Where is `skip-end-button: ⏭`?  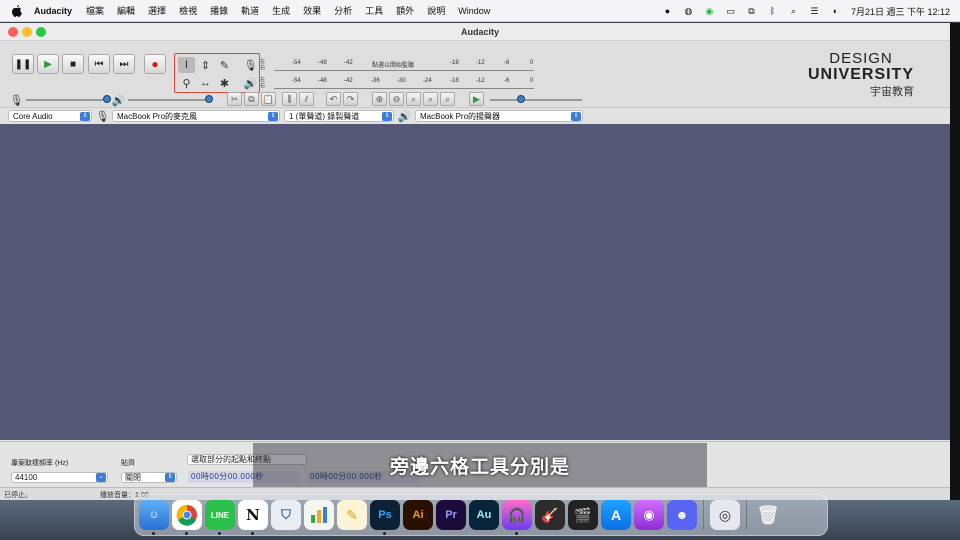
skip-end-button: ⏭ is located at coordinates (124, 64).